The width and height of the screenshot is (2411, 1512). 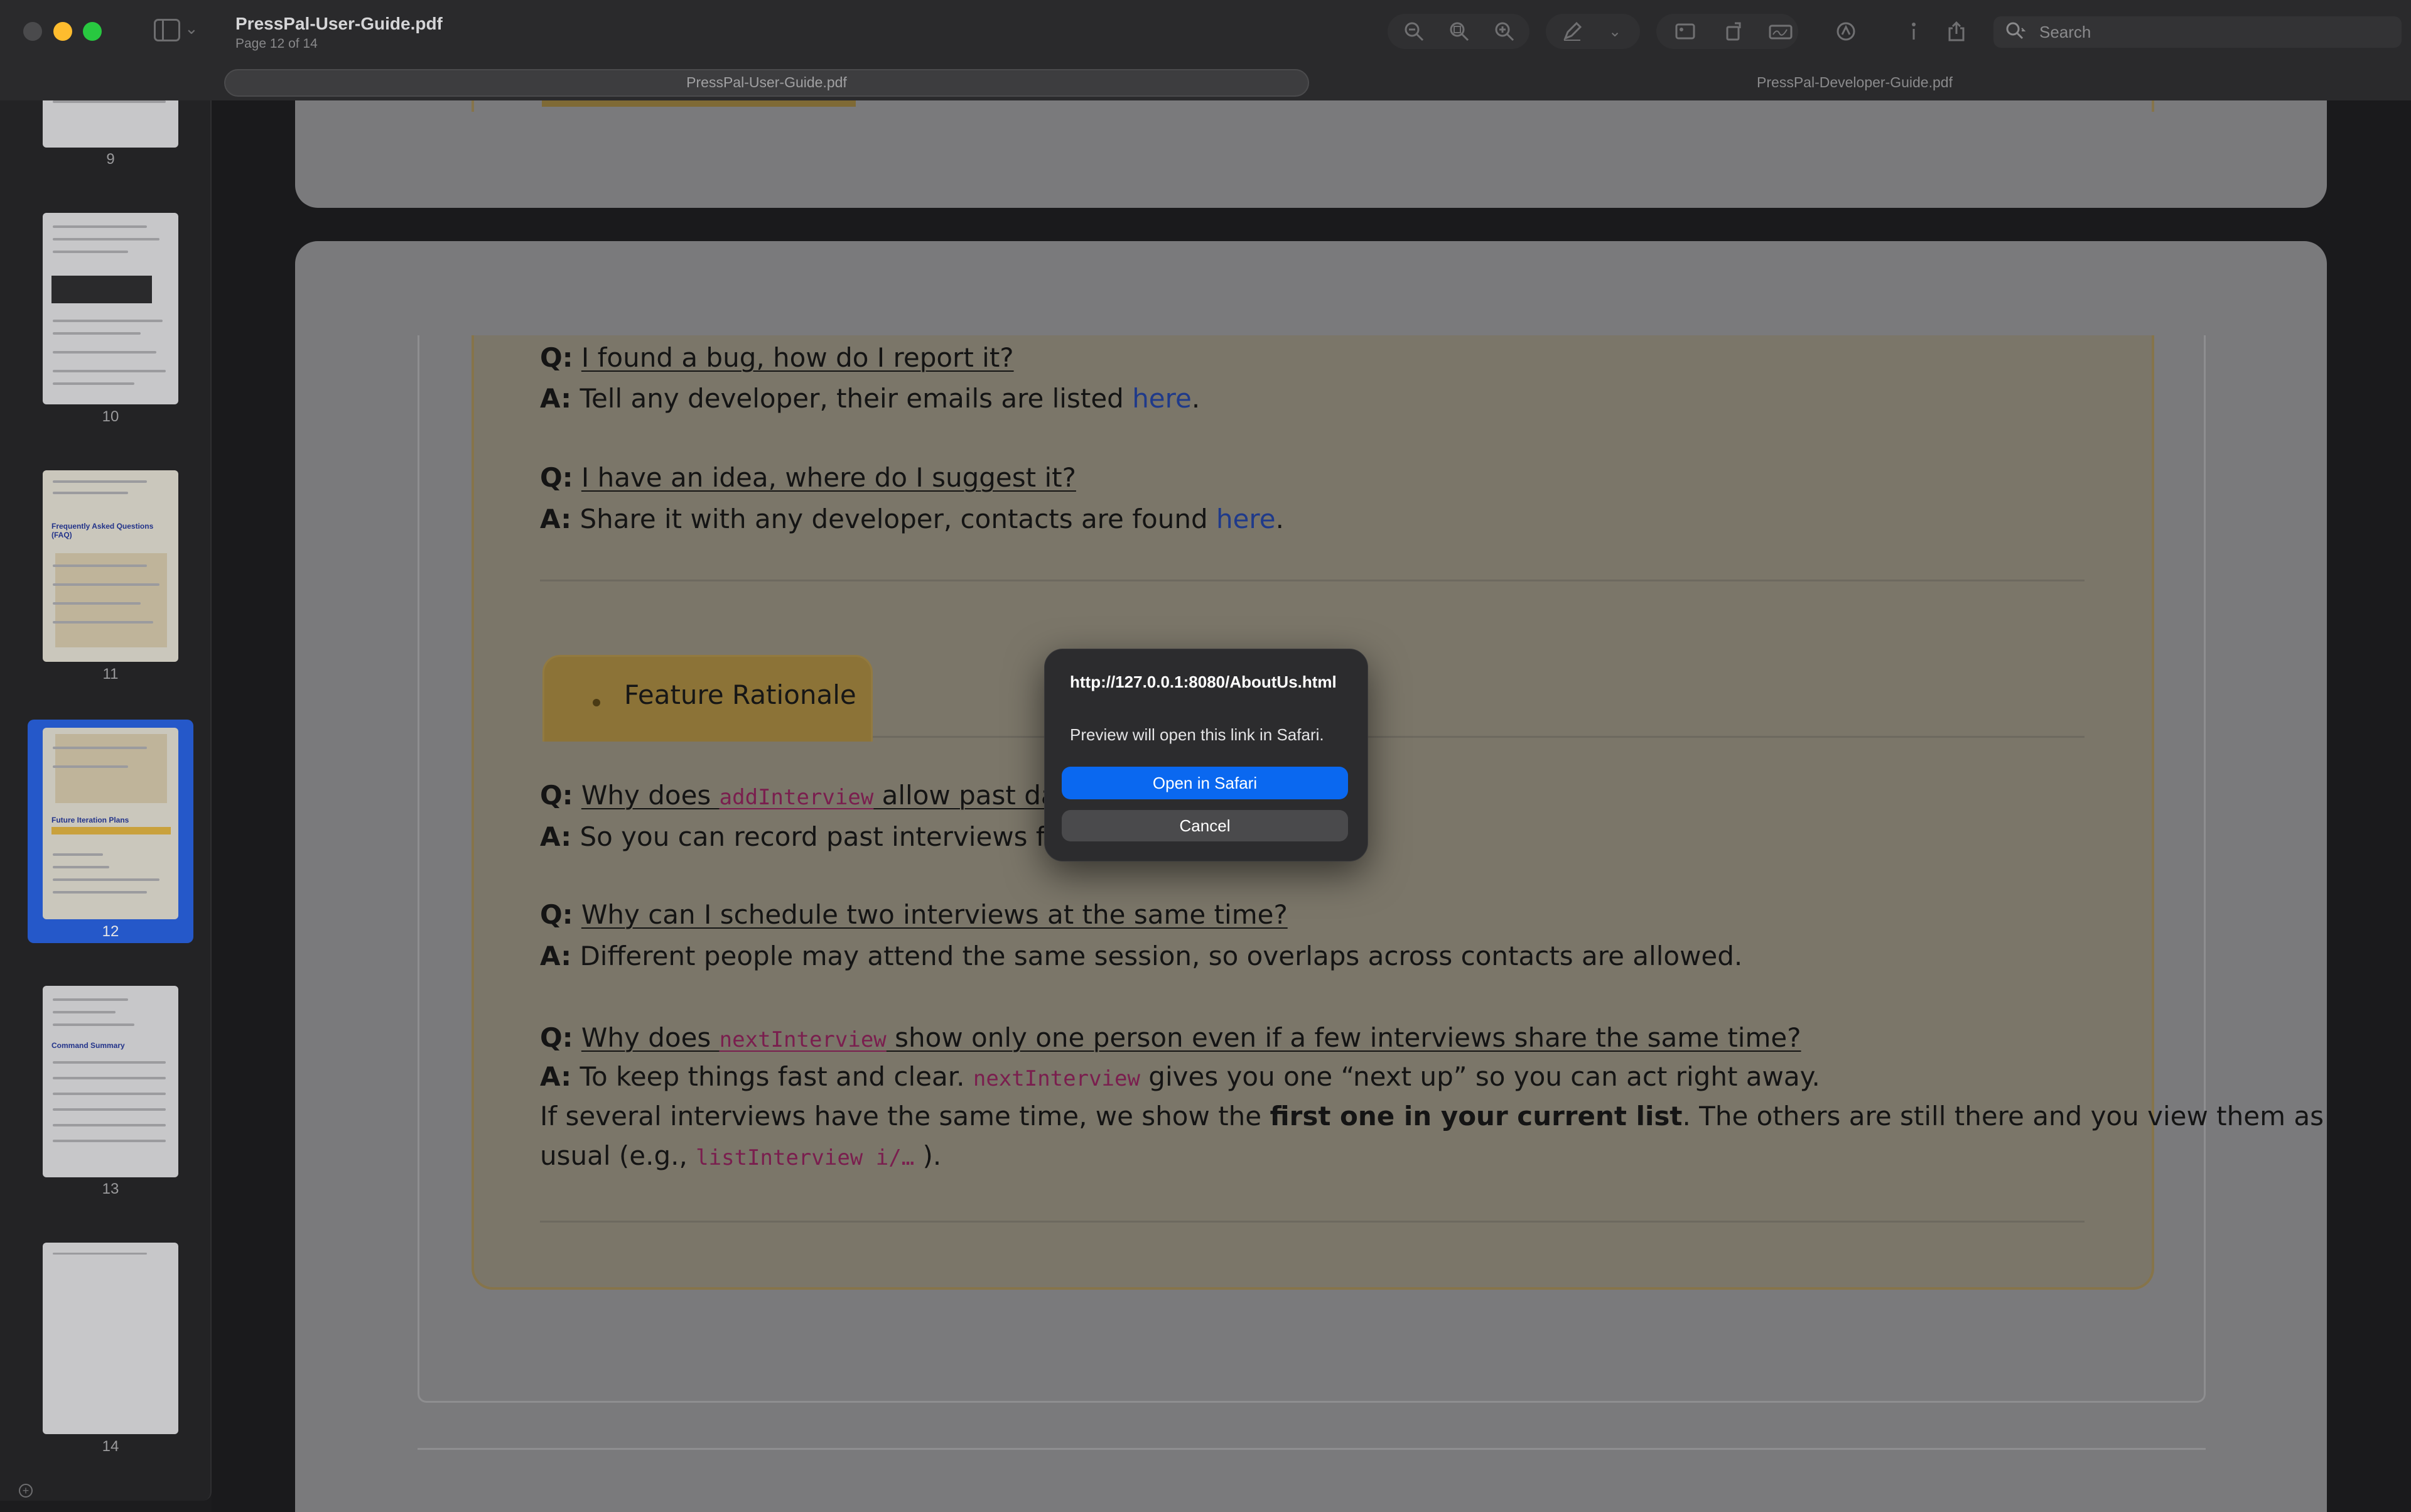 I want to click on sidebar-toggle-icon, so click(x=167, y=30).